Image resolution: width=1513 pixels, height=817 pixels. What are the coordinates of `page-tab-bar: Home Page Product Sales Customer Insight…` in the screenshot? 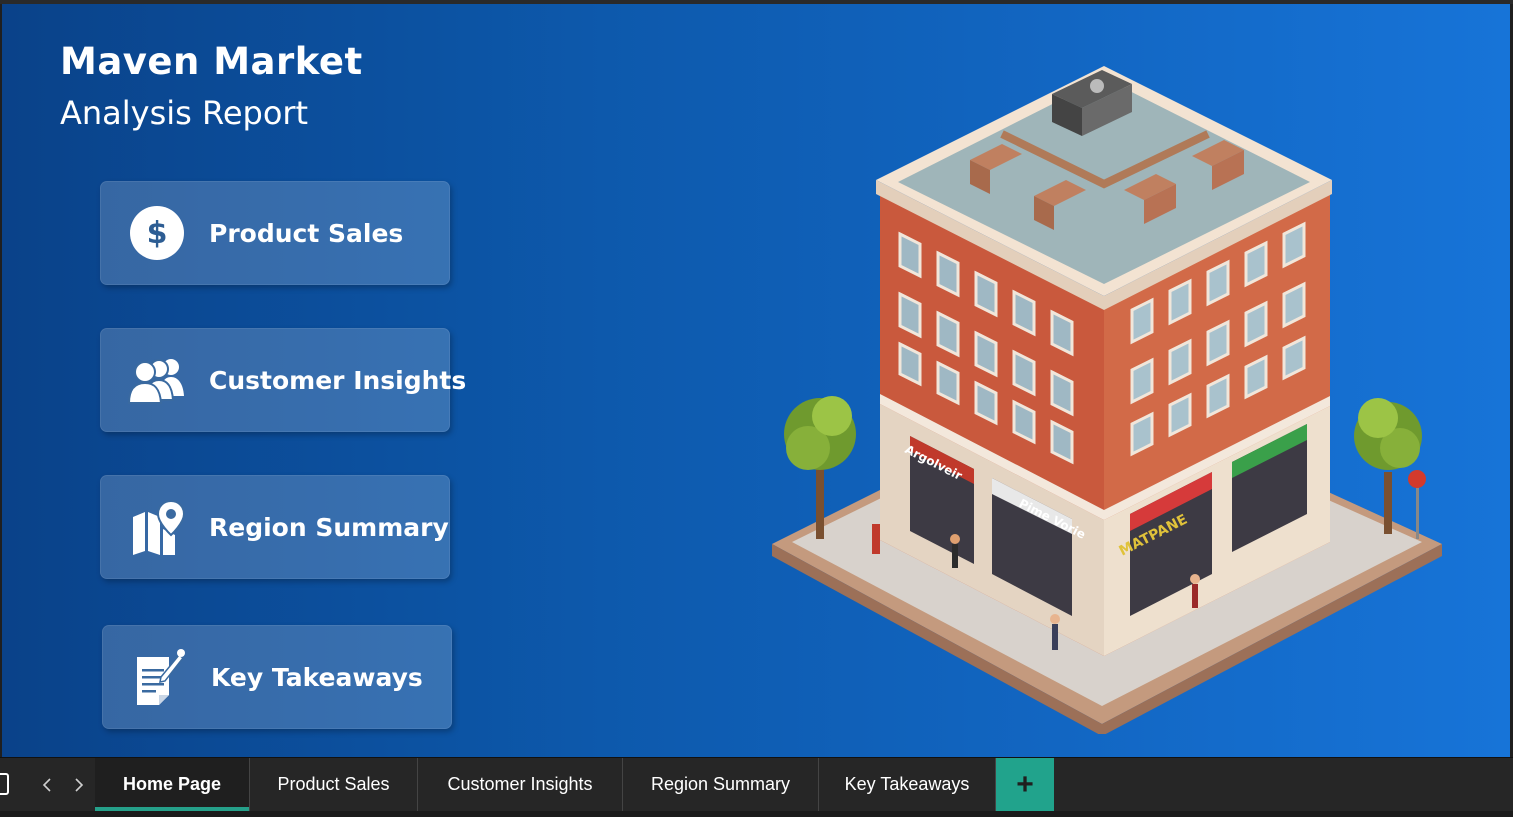 It's located at (756, 787).